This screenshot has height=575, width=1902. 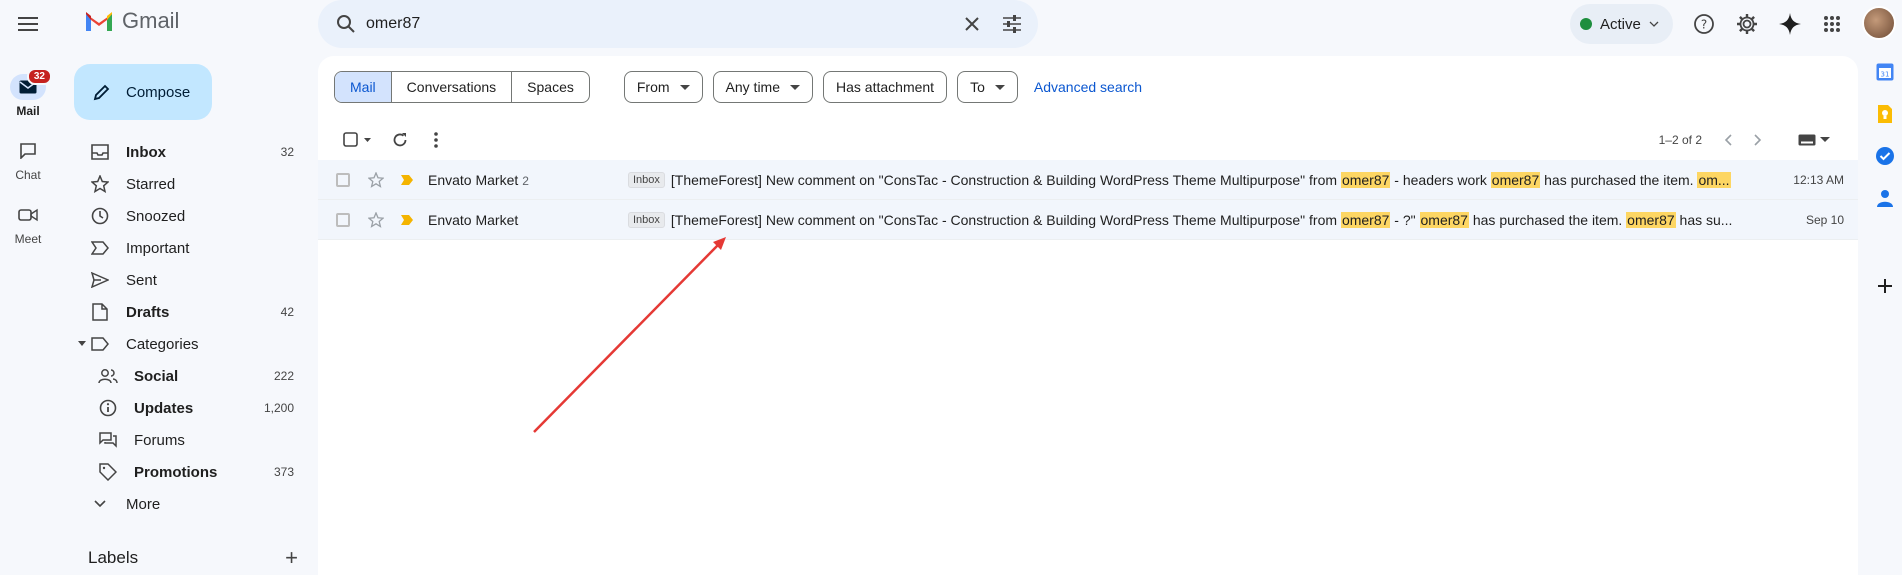 I want to click on account-avatar, so click(x=1879, y=23).